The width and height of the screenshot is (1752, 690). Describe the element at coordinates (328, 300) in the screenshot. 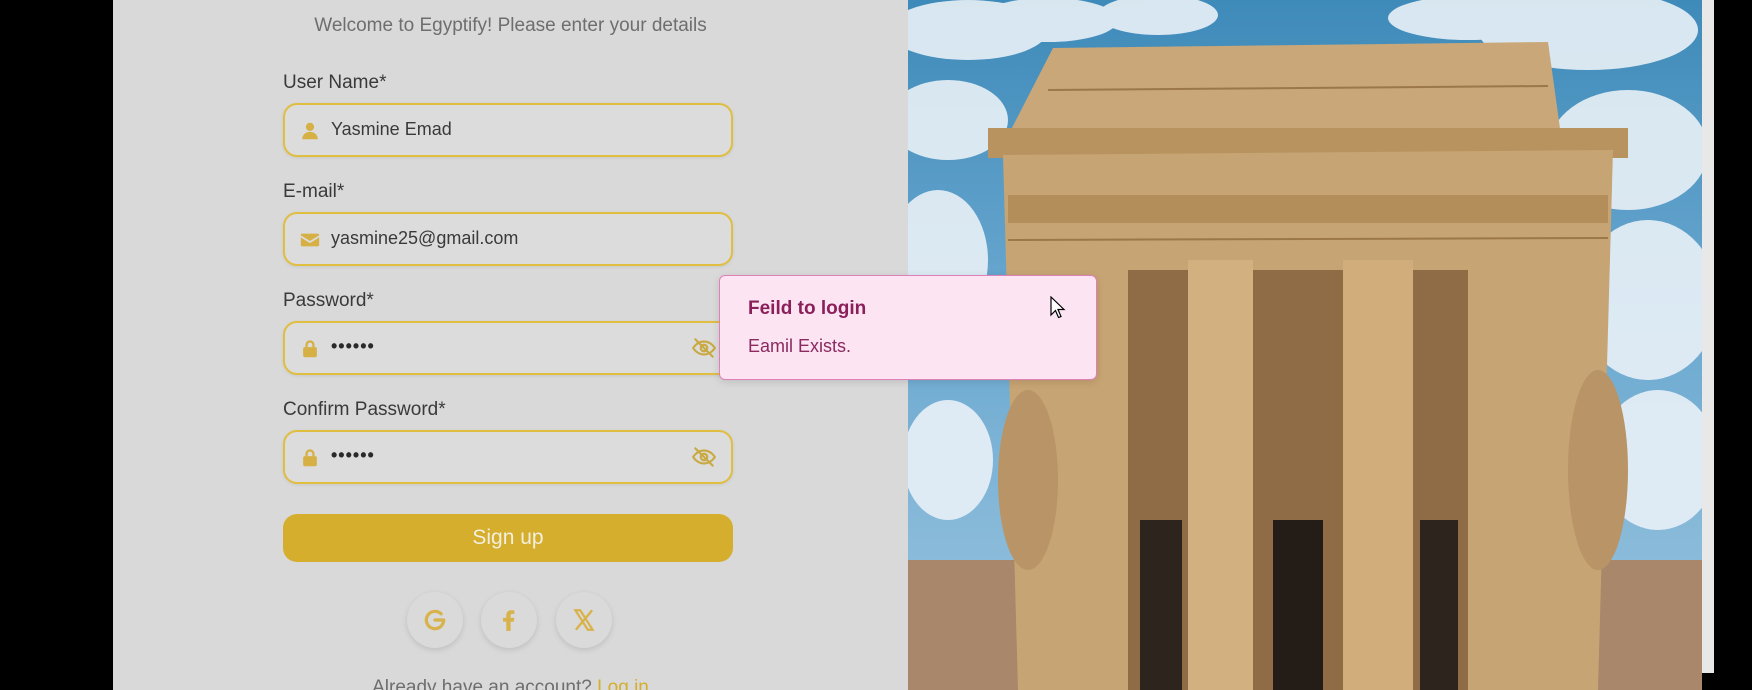

I see `password-label: Password*` at that location.